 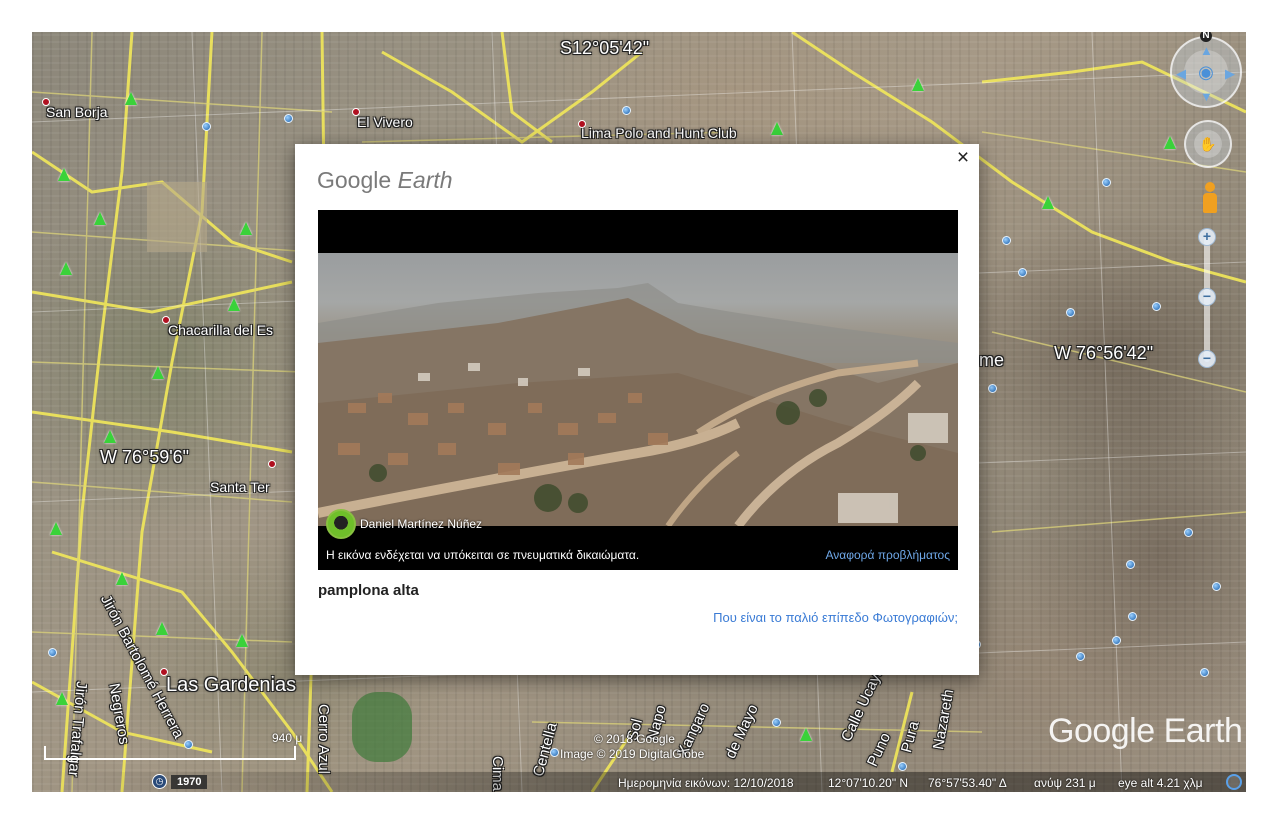 I want to click on map-copyright: © 2018 Google Image © 2019 DigitalGlobe, so click(x=632, y=747).